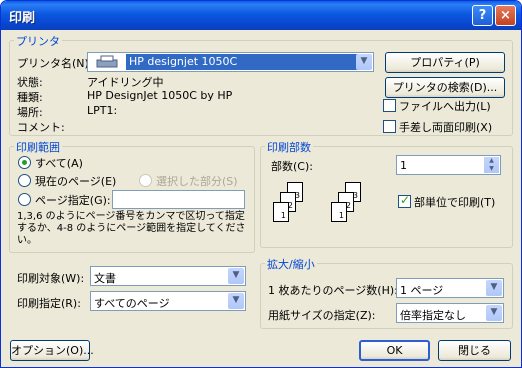  Describe the element at coordinates (404, 200) in the screenshot. I see `collate-checkbox` at that location.